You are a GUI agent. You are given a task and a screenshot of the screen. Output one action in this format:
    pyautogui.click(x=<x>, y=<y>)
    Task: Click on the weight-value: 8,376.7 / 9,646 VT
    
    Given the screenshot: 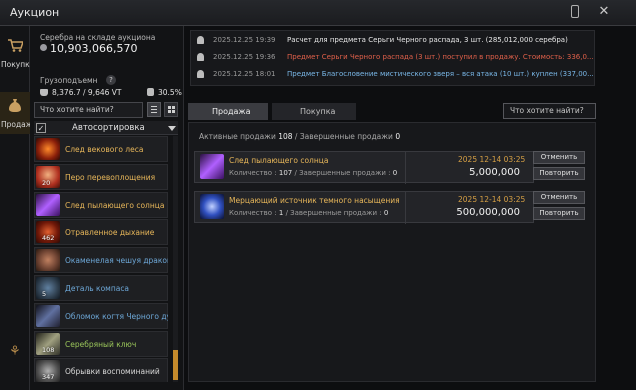 What is the action you would take?
    pyautogui.click(x=87, y=92)
    